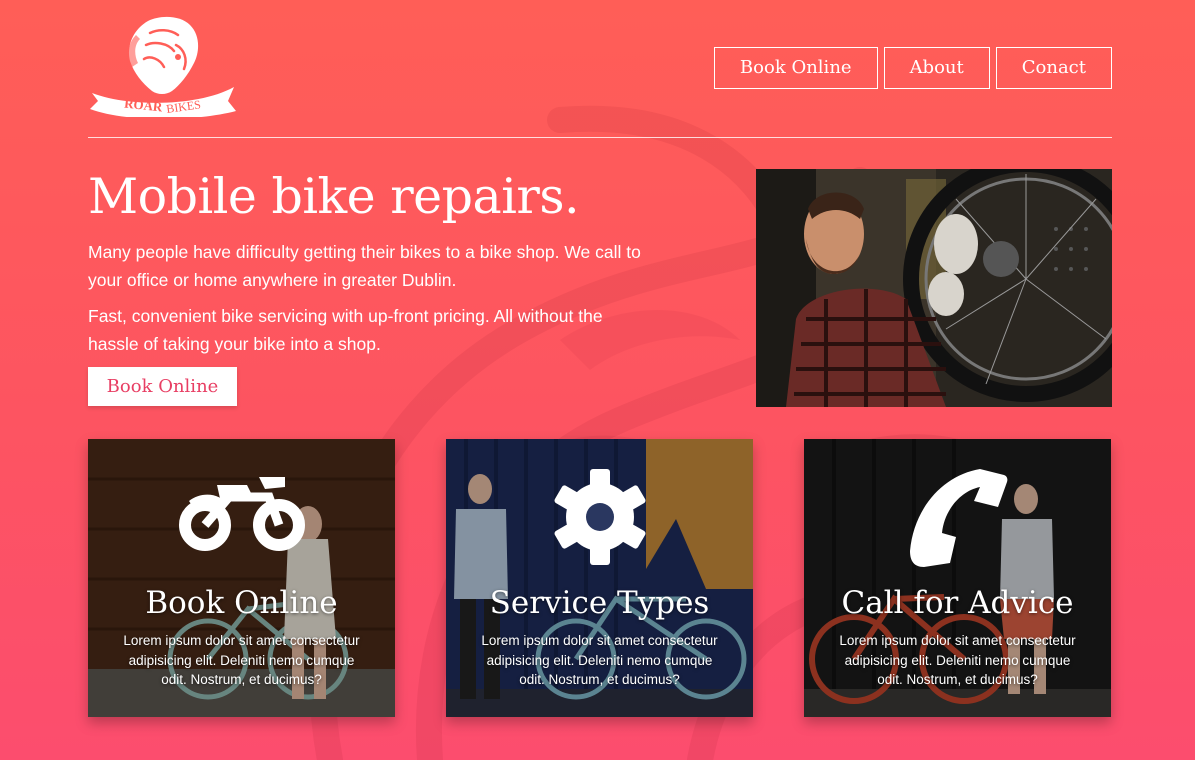 Image resolution: width=1195 pixels, height=760 pixels. Describe the element at coordinates (599, 517) in the screenshot. I see `gear-icon` at that location.